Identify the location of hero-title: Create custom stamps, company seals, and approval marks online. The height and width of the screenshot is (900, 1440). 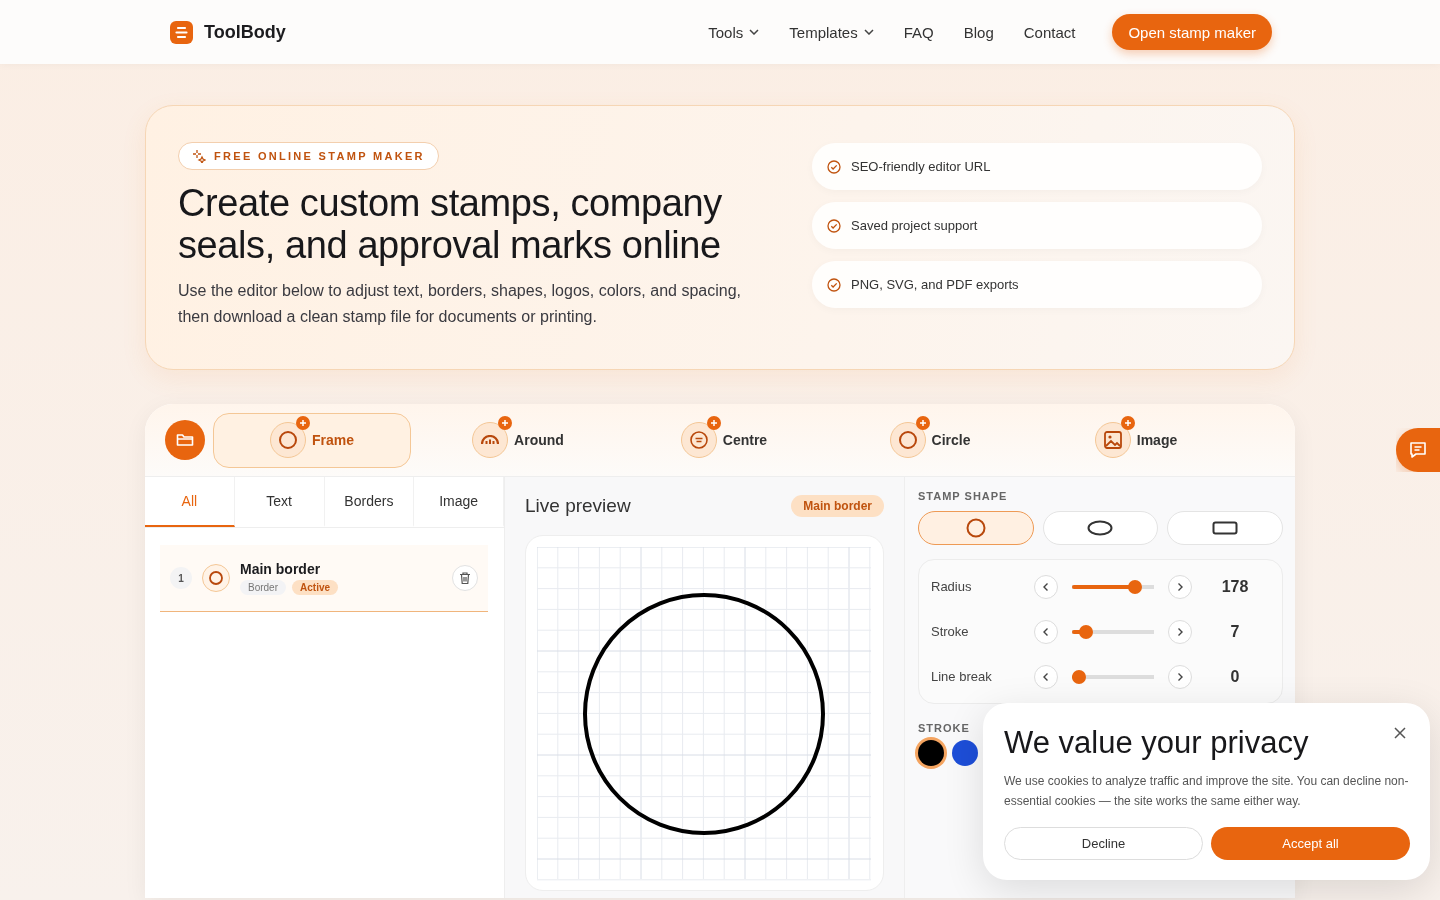
(450, 224).